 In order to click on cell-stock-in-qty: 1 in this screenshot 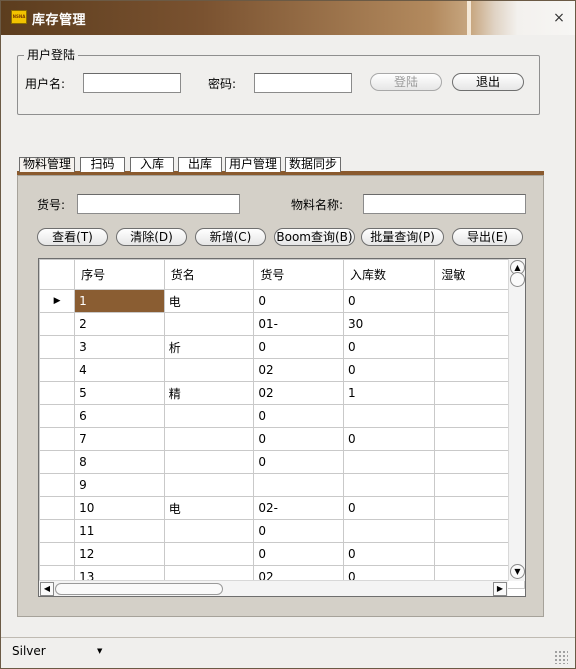, I will do `click(389, 393)`.